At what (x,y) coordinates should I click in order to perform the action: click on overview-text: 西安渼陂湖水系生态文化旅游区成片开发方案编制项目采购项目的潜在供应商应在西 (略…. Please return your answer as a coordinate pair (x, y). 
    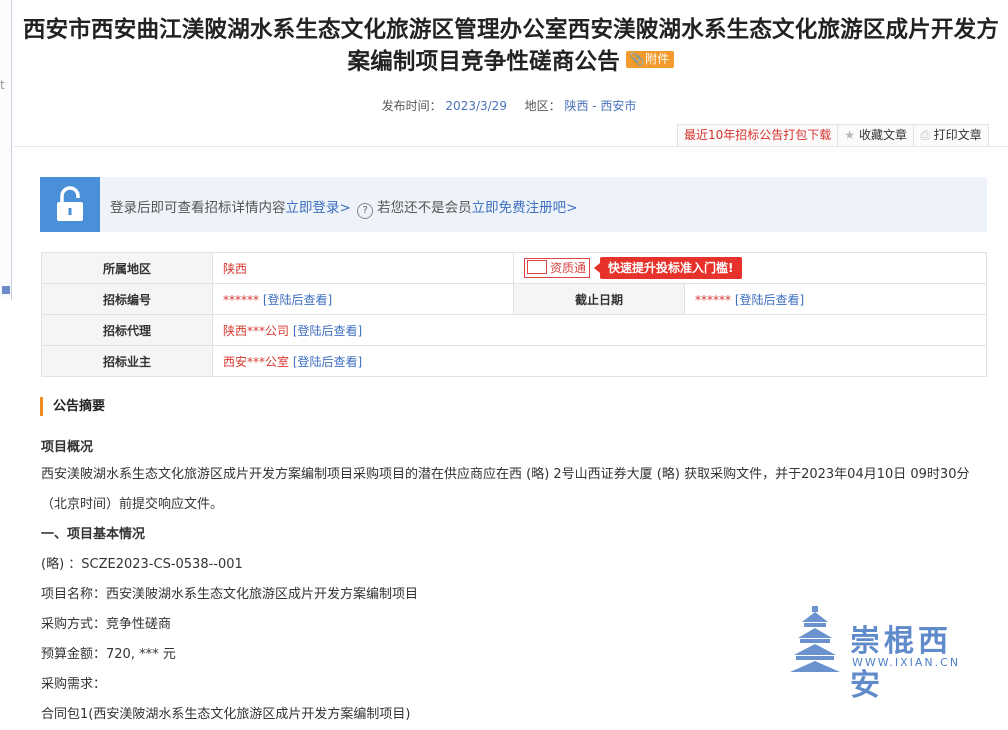
    Looking at the image, I should click on (505, 489).